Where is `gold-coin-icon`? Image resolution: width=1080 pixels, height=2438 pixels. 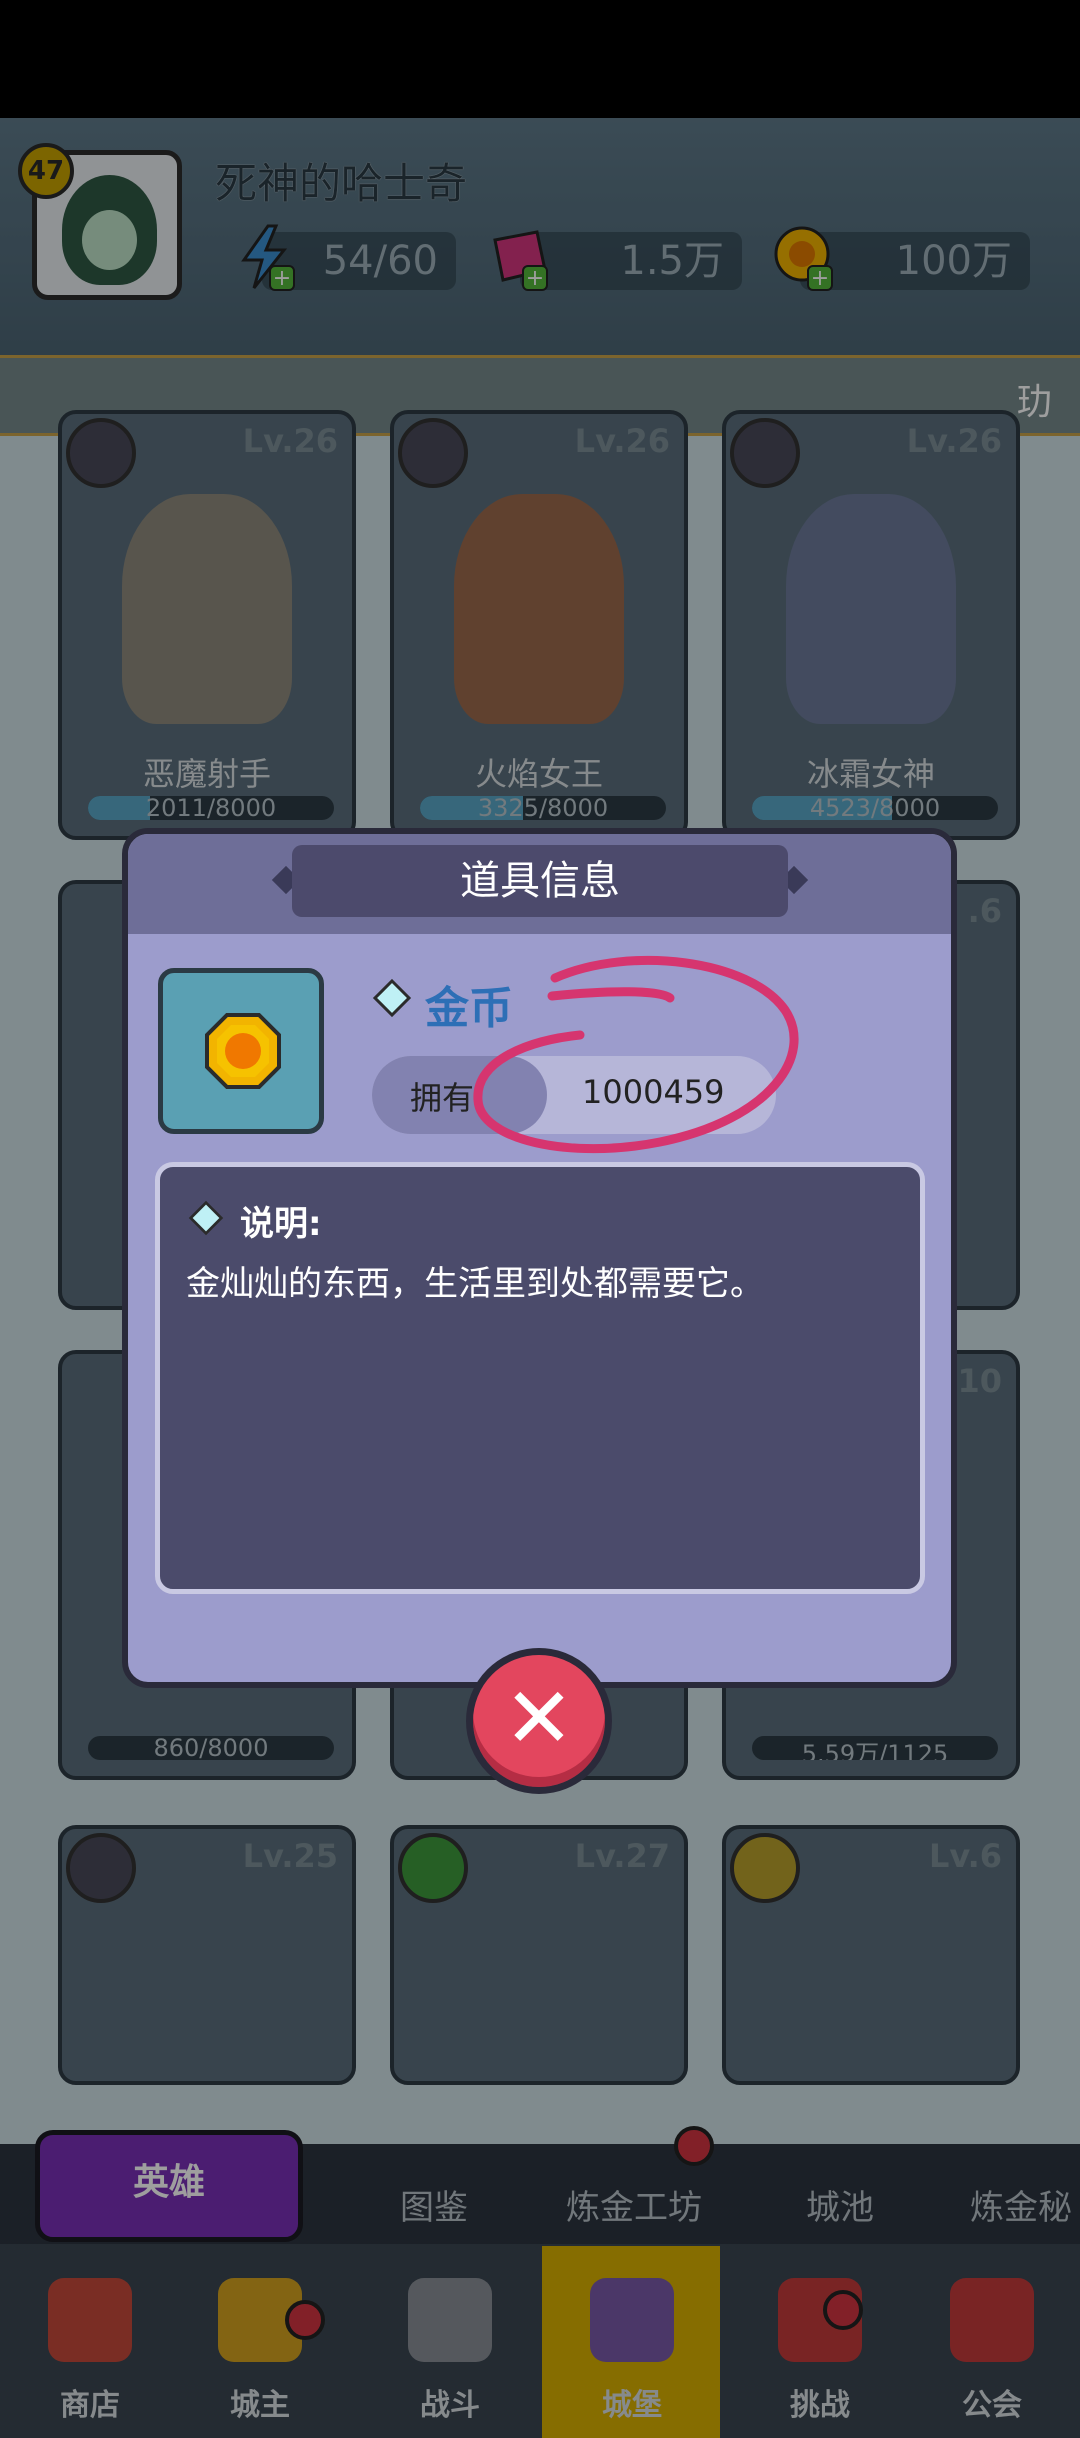 gold-coin-icon is located at coordinates (243, 1051).